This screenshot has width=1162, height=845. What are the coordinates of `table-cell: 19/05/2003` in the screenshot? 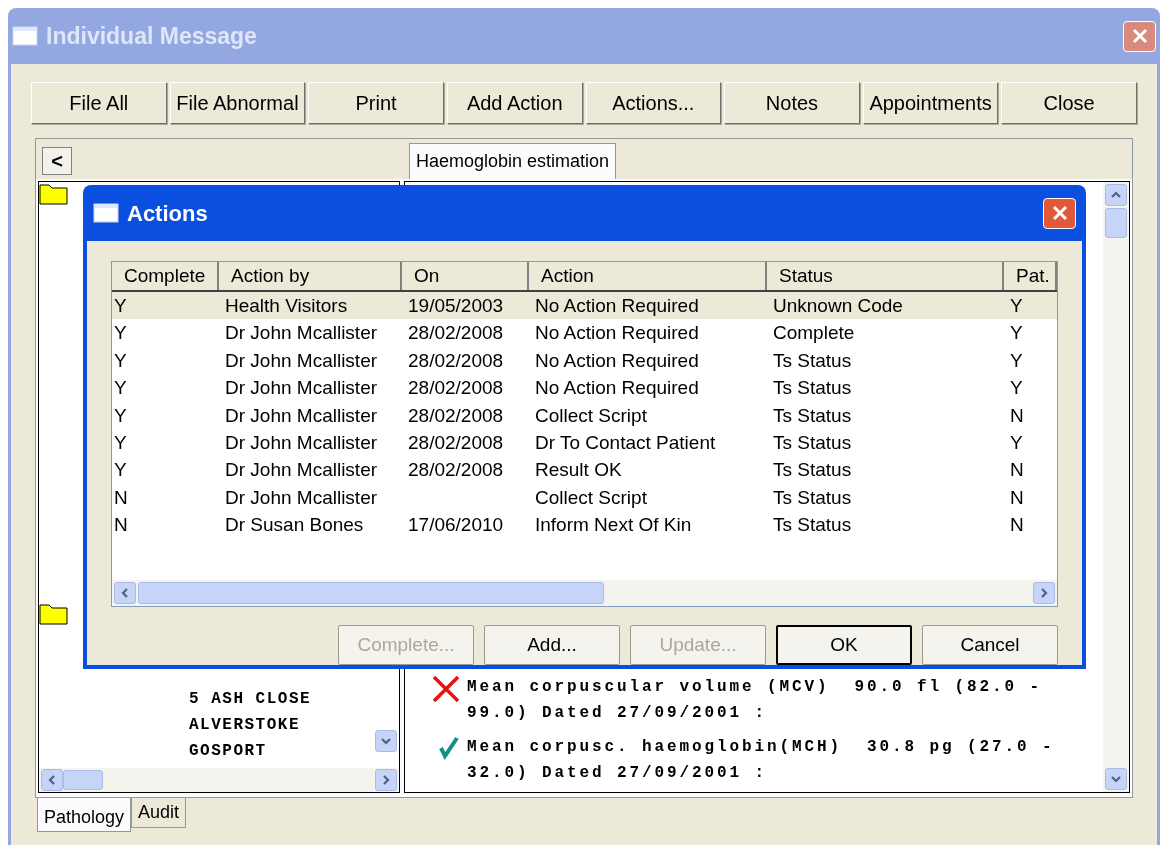 It's located at (456, 305).